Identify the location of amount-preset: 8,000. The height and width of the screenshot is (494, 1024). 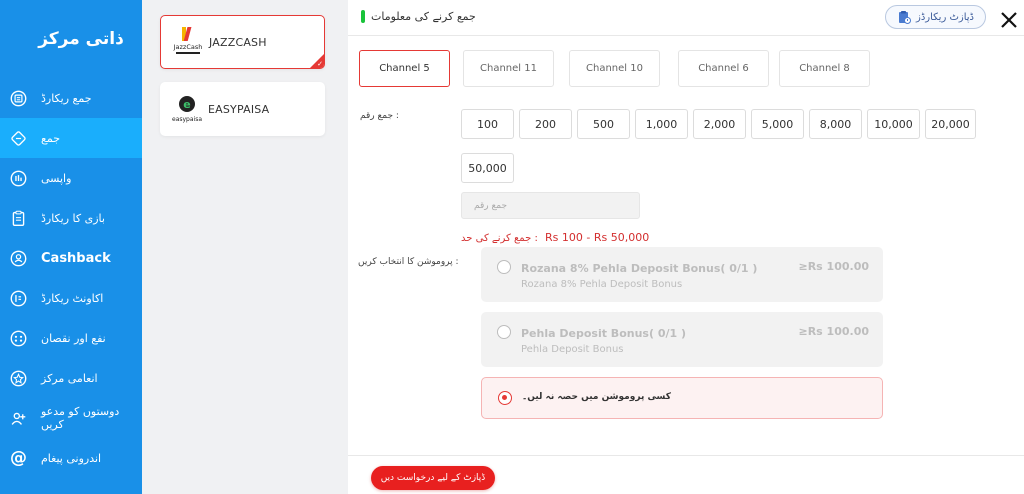
(835, 124).